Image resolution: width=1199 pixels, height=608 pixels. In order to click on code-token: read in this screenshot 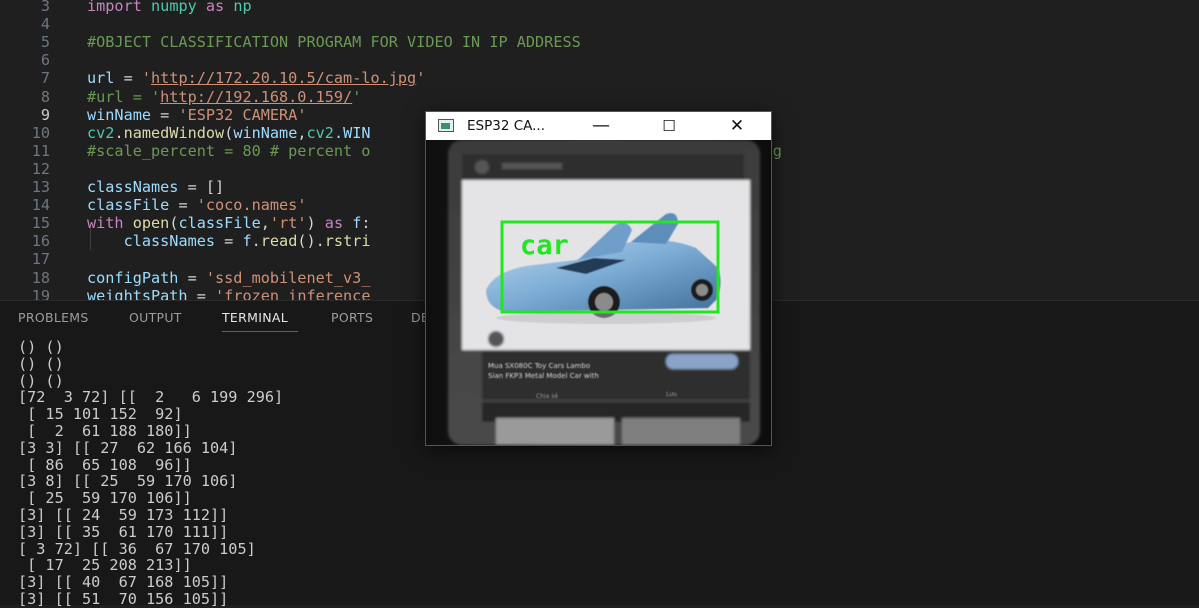, I will do `click(279, 241)`.